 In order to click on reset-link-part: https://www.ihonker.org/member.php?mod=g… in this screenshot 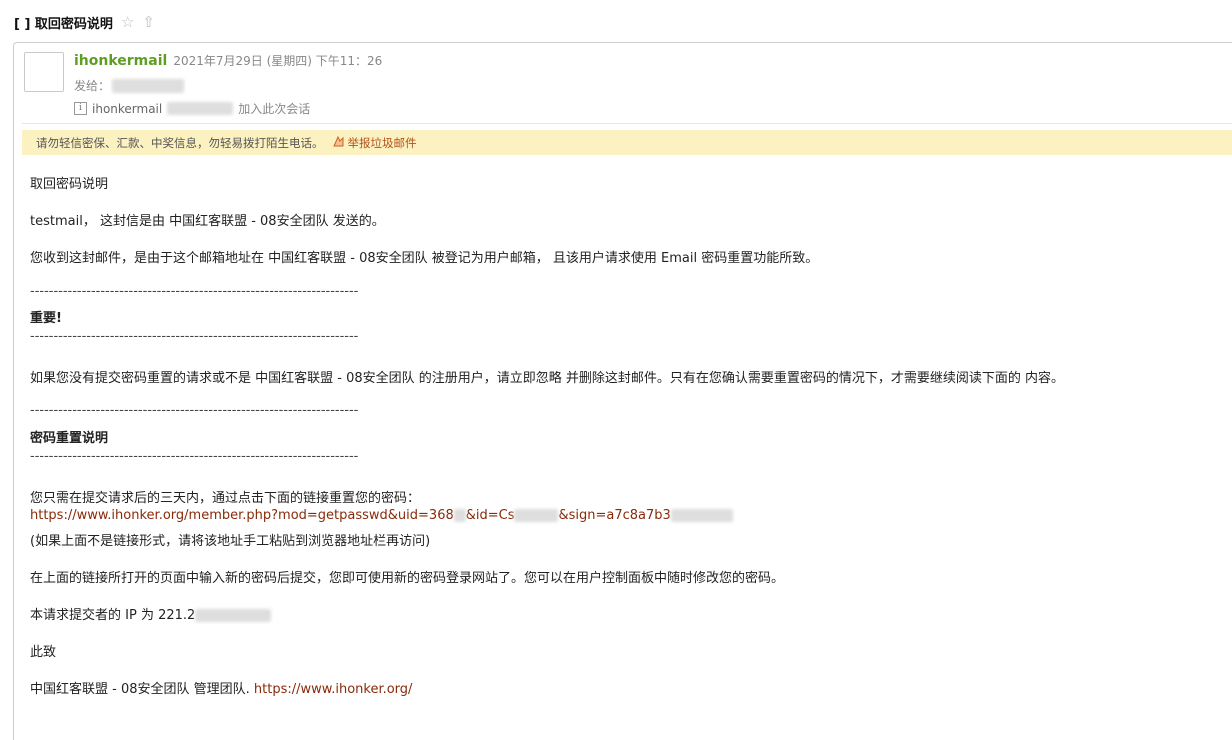, I will do `click(242, 515)`.